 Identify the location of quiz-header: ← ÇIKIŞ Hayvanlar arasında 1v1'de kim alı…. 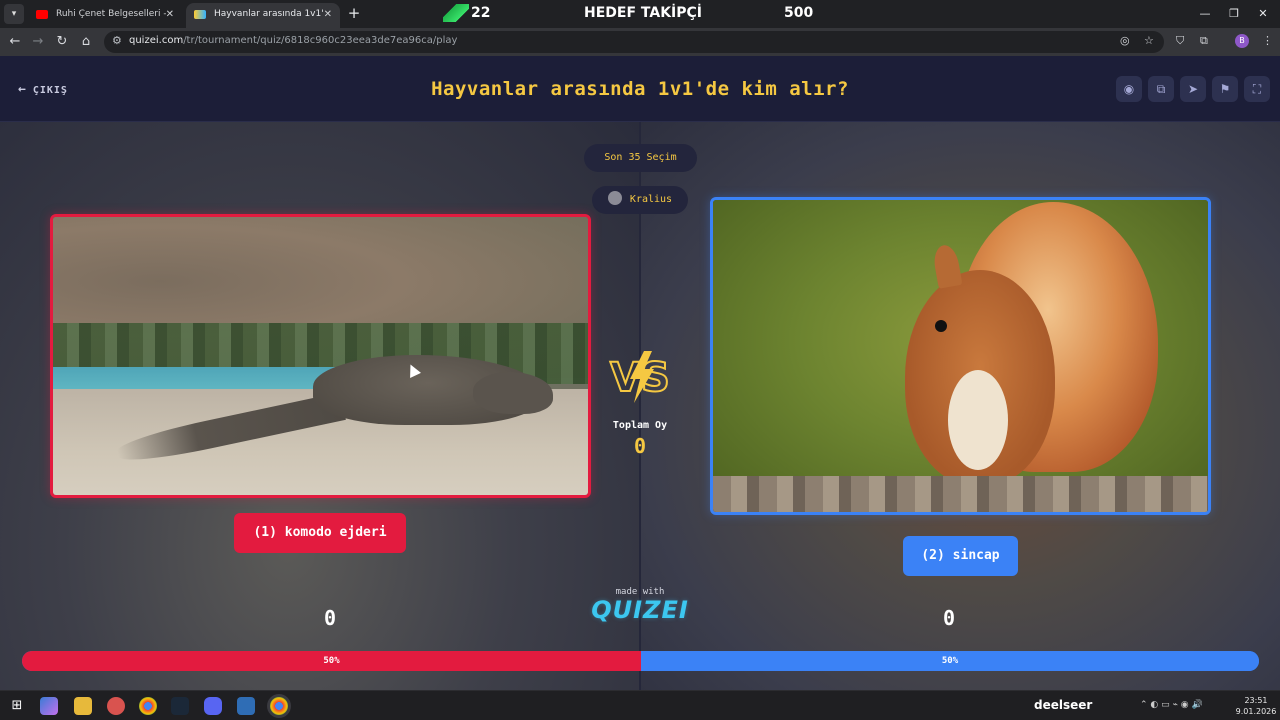
(640, 89).